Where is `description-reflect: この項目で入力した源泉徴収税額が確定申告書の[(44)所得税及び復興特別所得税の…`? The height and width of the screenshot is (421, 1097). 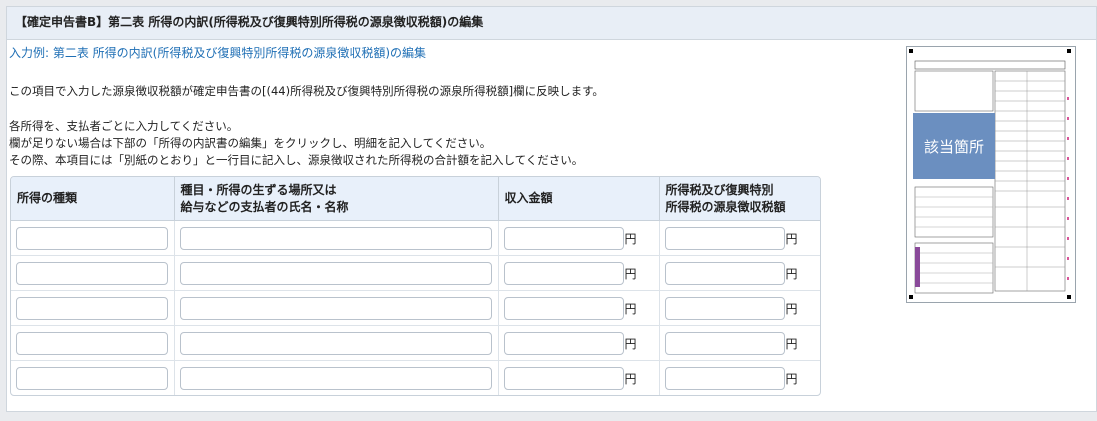 description-reflect: この項目で入力した源泉徴収税額が確定申告書の[(44)所得税及び復興特別所得税の… is located at coordinates (306, 91).